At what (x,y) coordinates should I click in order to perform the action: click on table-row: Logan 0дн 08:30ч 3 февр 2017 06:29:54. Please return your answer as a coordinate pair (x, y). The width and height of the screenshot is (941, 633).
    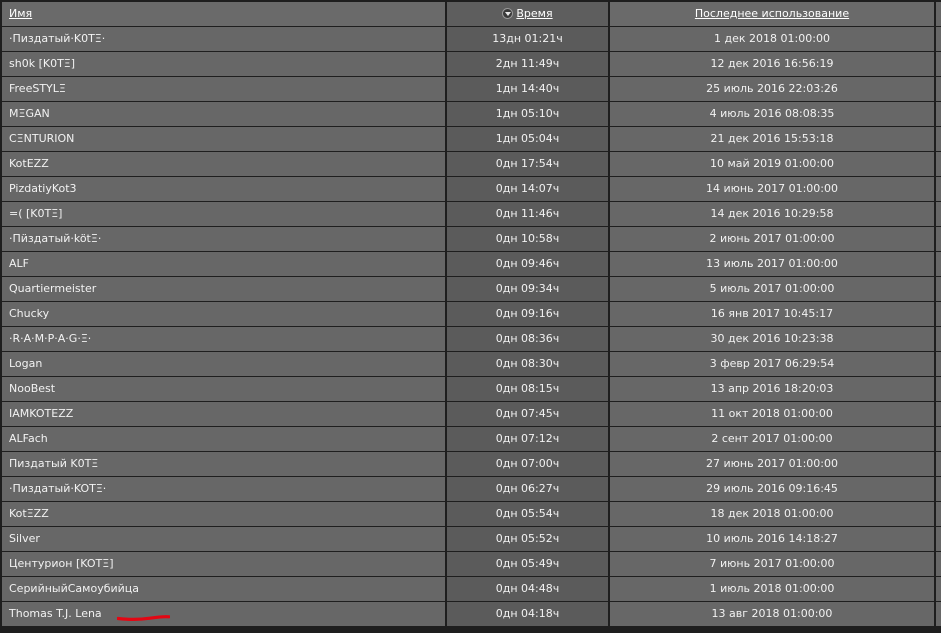
    Looking at the image, I should click on (470, 364).